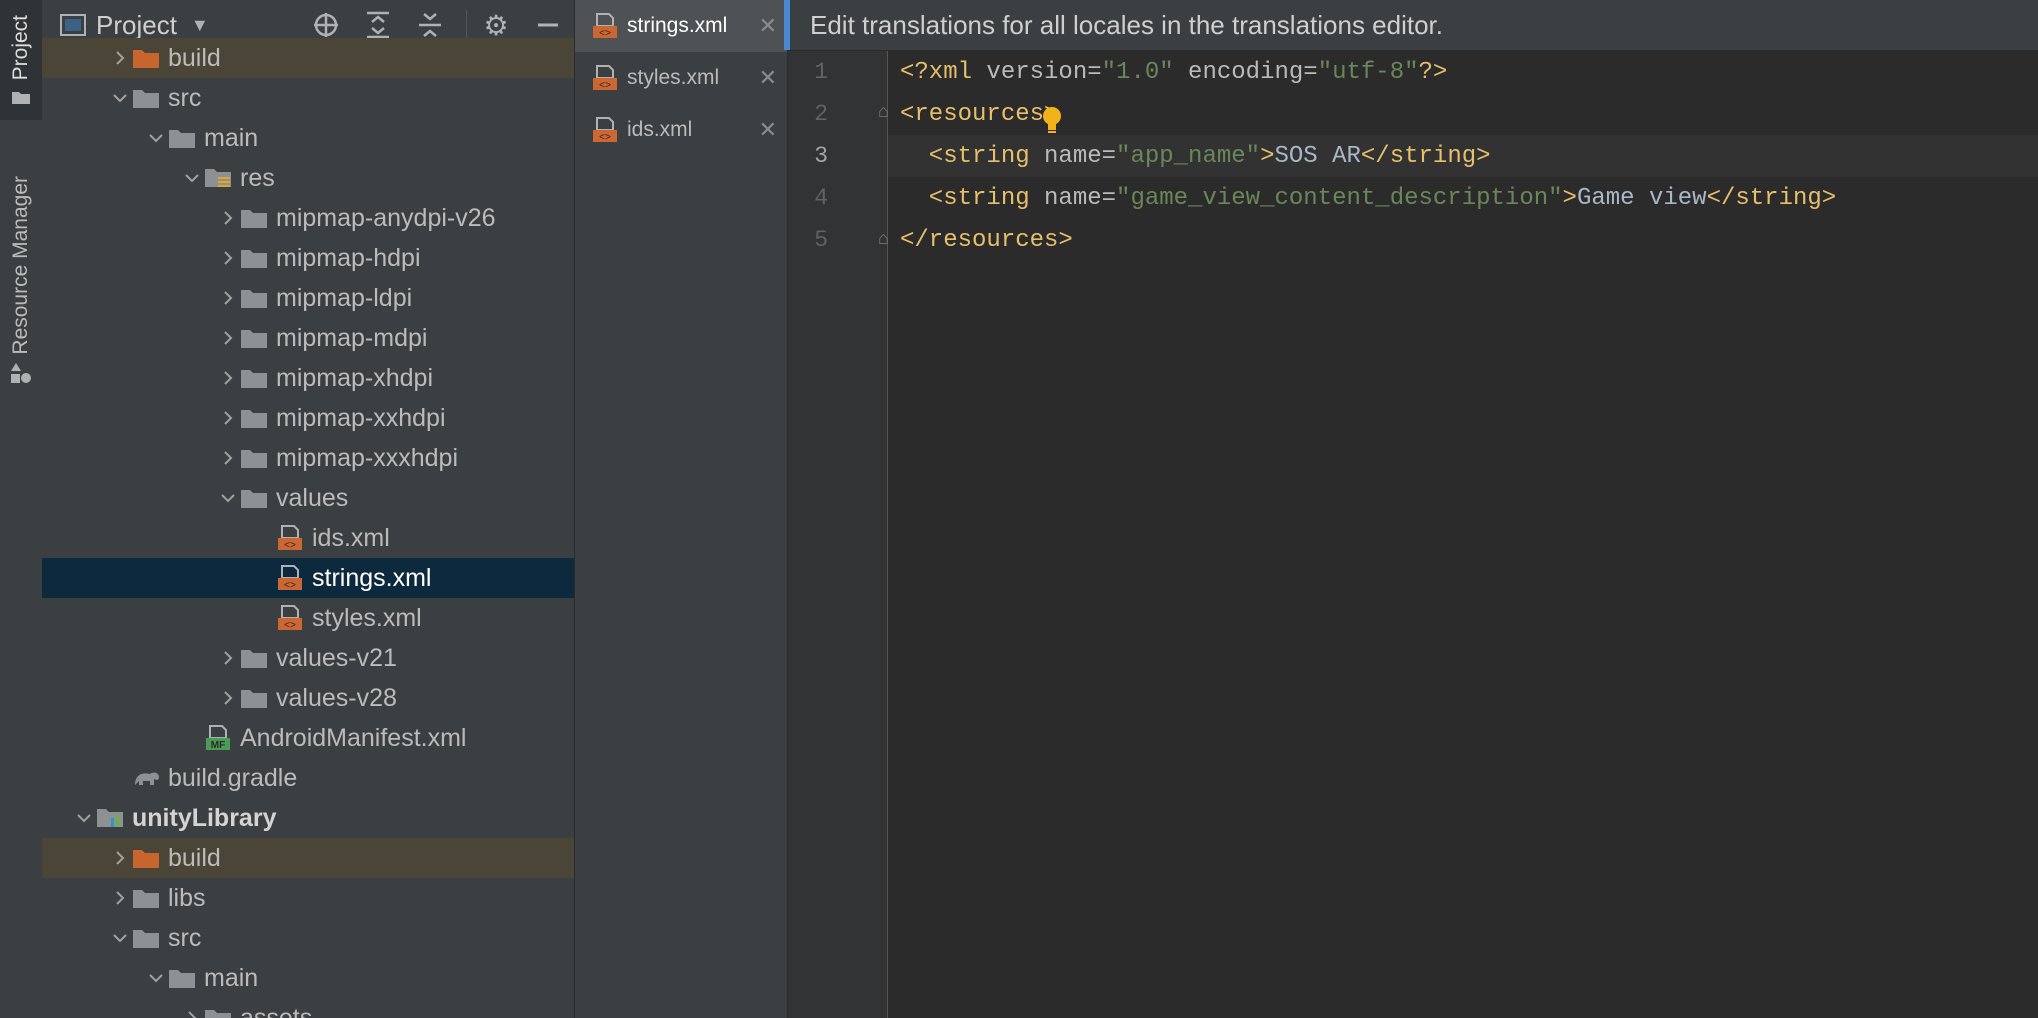  What do you see at coordinates (308, 578) in the screenshot?
I see `tree-item: <> strings.xml` at bounding box center [308, 578].